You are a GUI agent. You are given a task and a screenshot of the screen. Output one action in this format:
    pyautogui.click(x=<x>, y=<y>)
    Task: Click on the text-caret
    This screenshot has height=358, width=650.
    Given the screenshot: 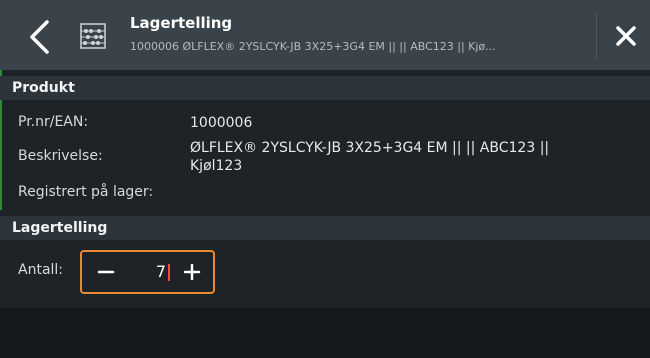 What is the action you would take?
    pyautogui.click(x=169, y=272)
    